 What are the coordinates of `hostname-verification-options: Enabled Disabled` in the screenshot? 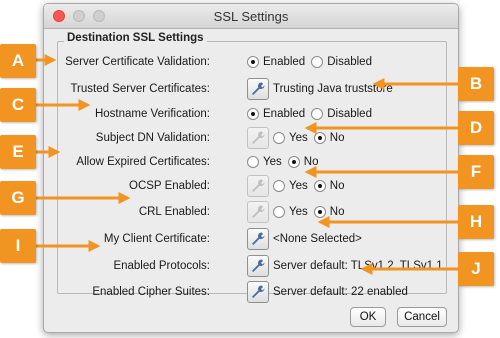 It's located at (312, 114).